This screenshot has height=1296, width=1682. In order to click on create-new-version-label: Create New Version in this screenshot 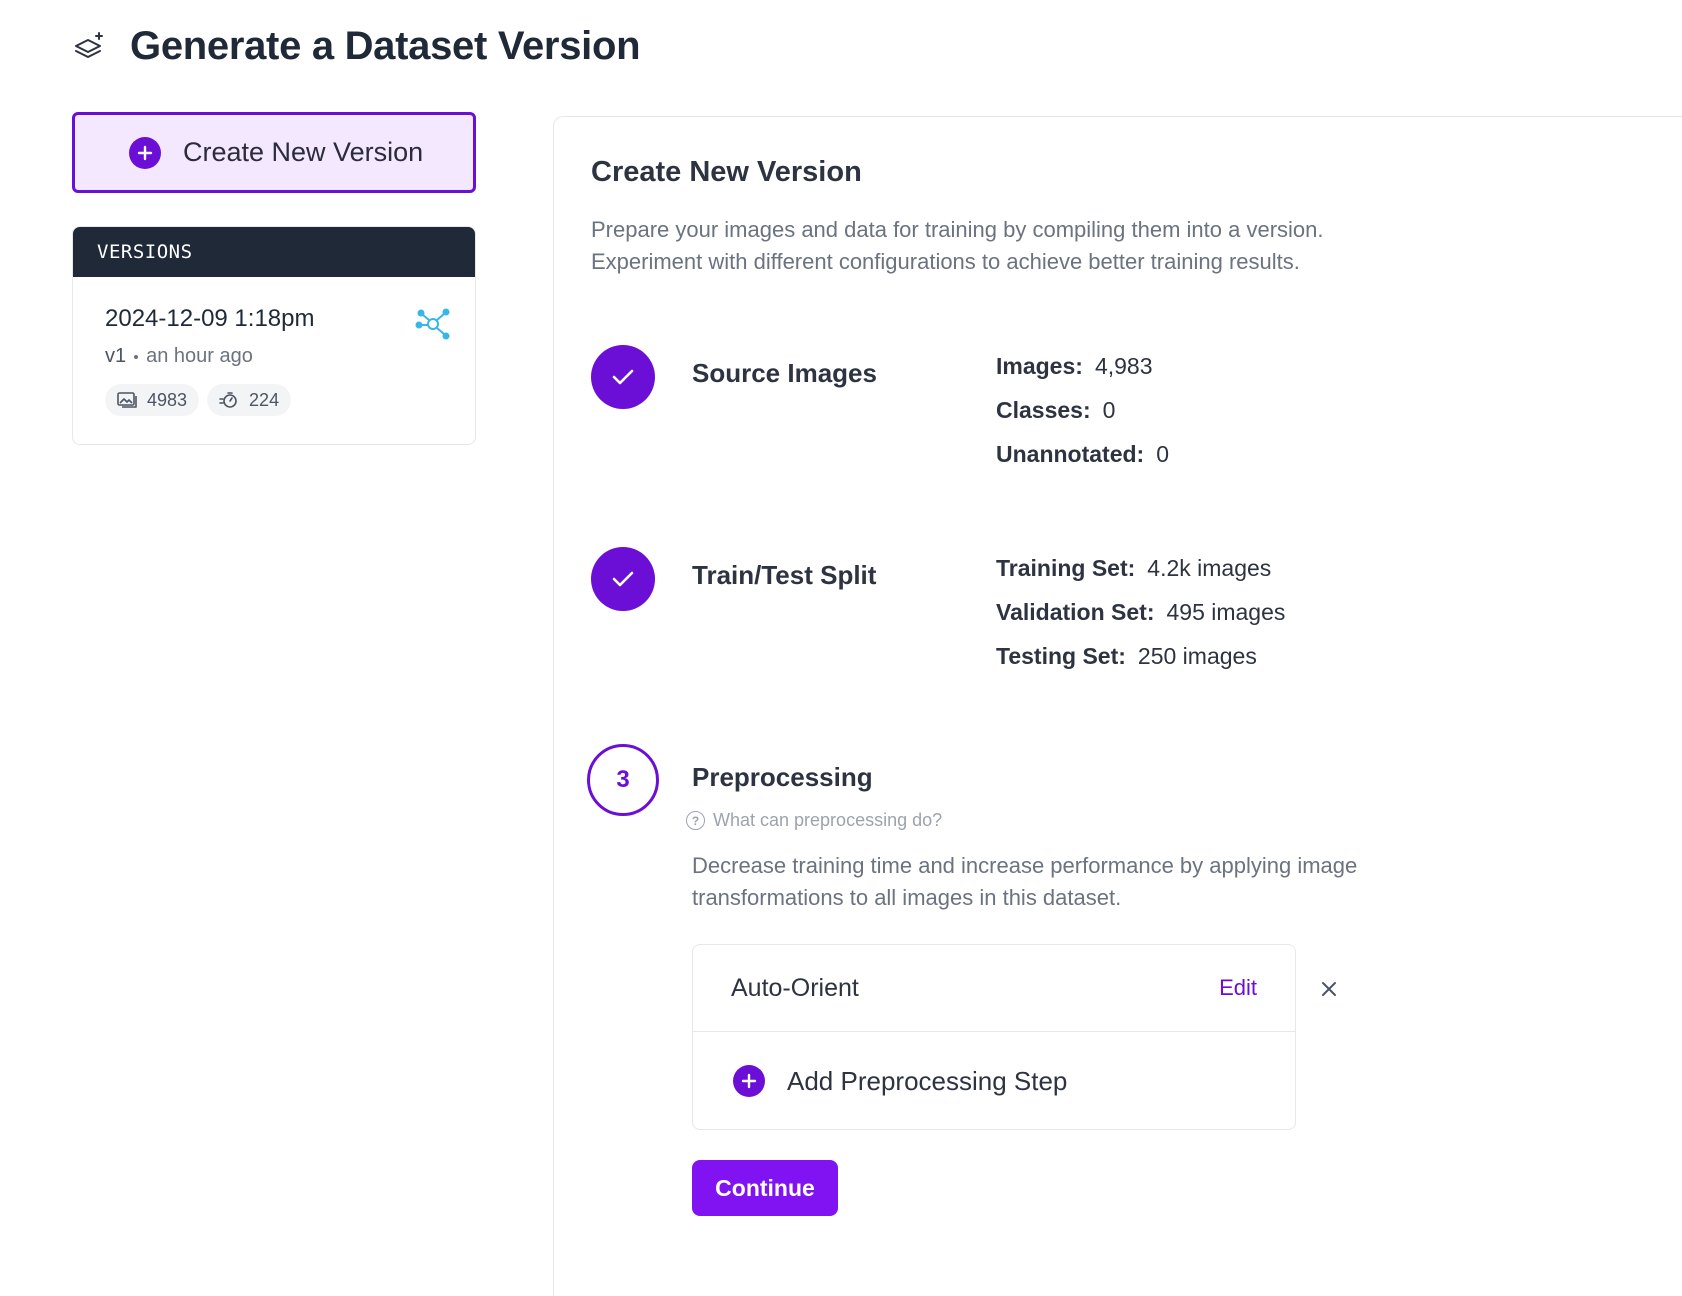, I will do `click(303, 152)`.